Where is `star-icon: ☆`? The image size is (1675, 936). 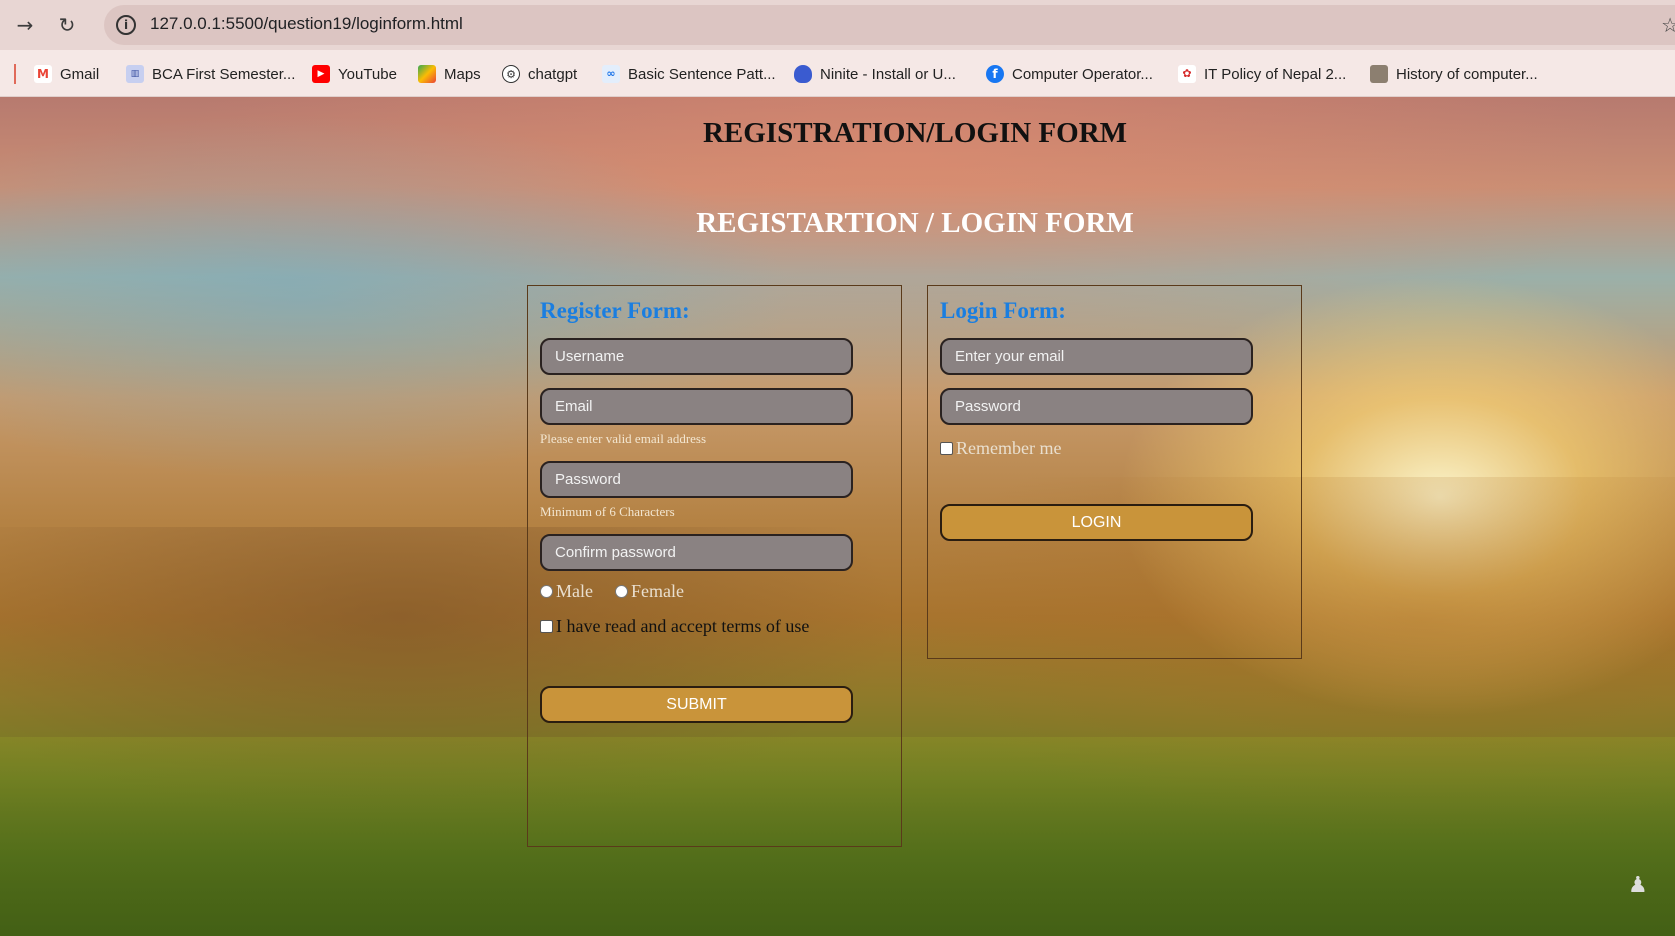
star-icon: ☆ is located at coordinates (1668, 25).